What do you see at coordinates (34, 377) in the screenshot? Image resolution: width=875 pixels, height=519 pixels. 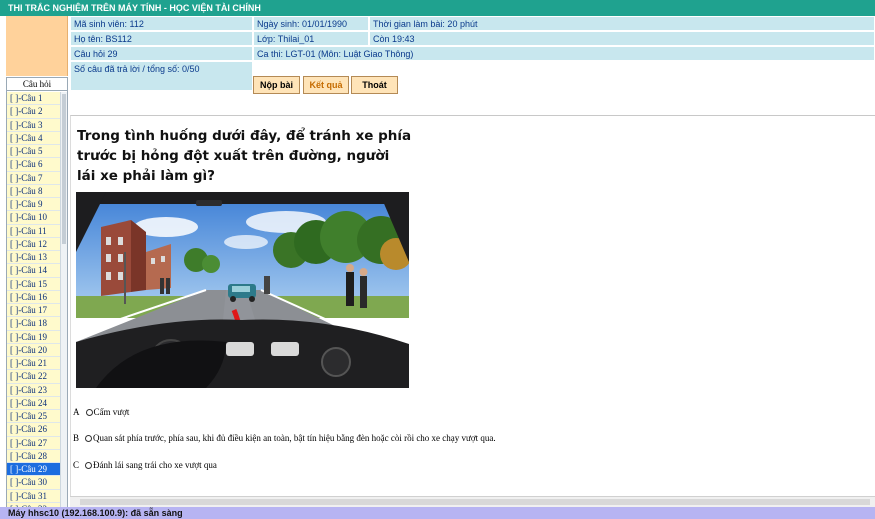 I see `sidebar-item-question-22: [ ]-Câu 22` at bounding box center [34, 377].